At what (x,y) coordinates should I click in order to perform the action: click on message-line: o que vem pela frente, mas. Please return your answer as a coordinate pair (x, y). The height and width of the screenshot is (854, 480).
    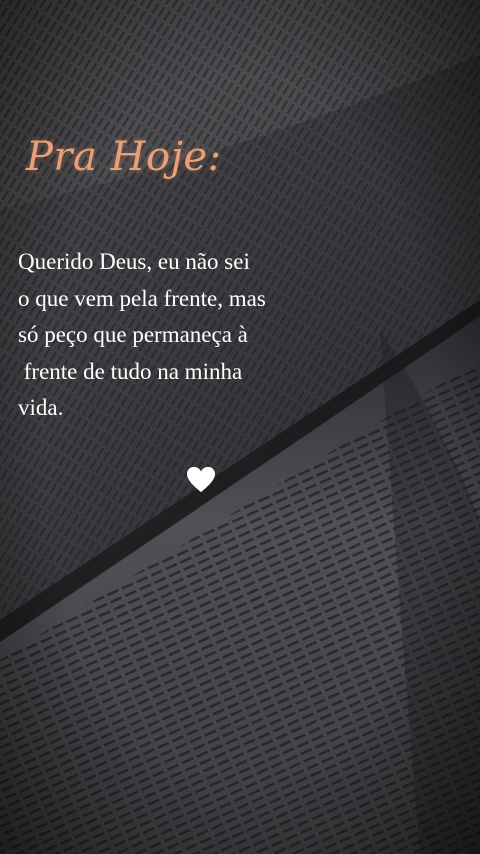
    Looking at the image, I should click on (142, 298).